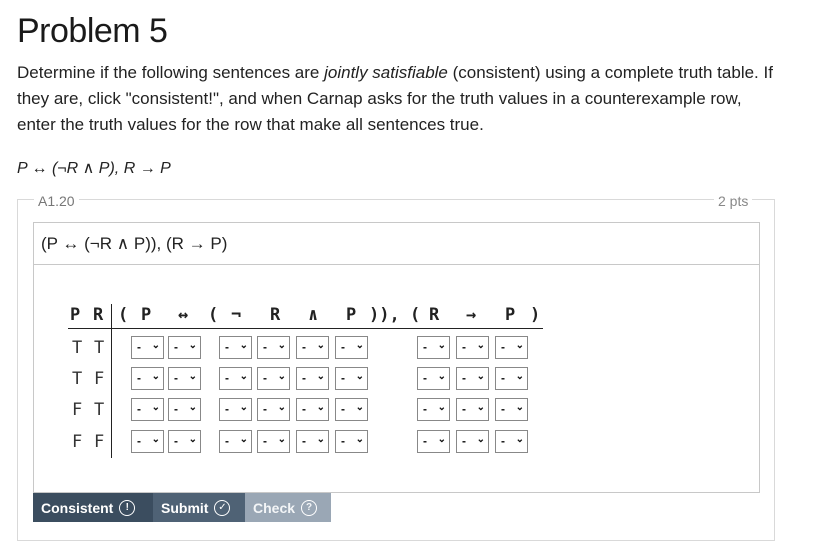 This screenshot has height=560, width=831. What do you see at coordinates (227, 409) in the screenshot?
I see `row3-select-3-value: -` at bounding box center [227, 409].